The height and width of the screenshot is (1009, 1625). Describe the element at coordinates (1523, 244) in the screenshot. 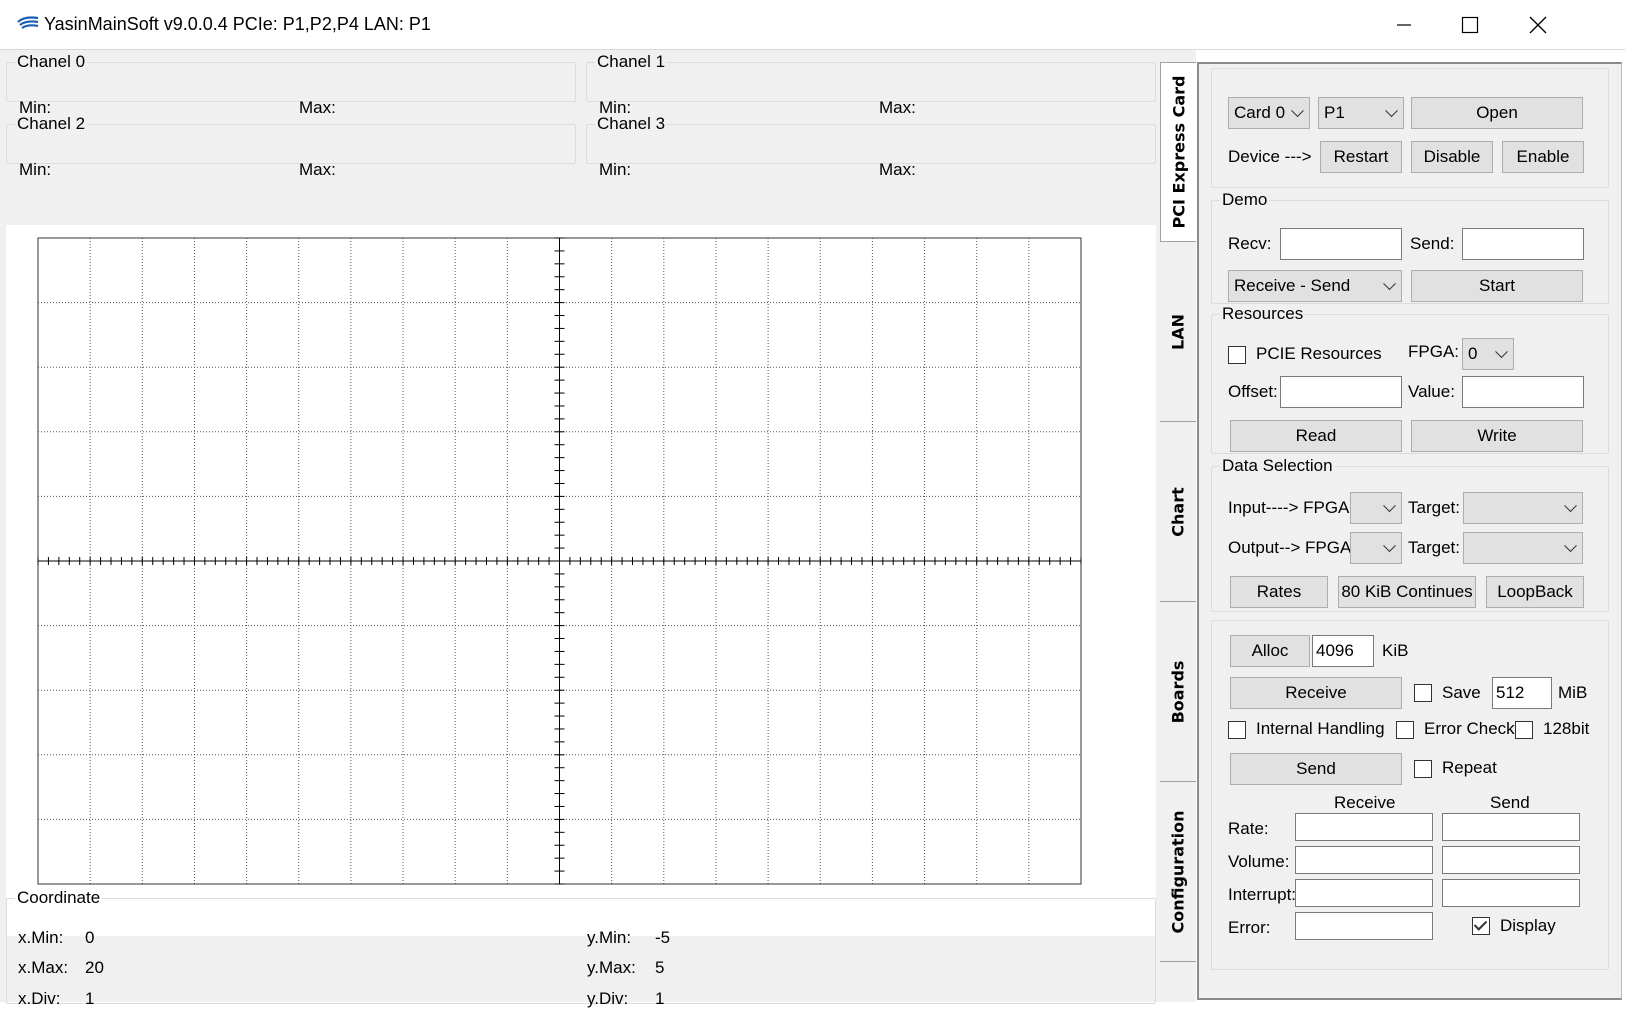

I see `send-input` at that location.